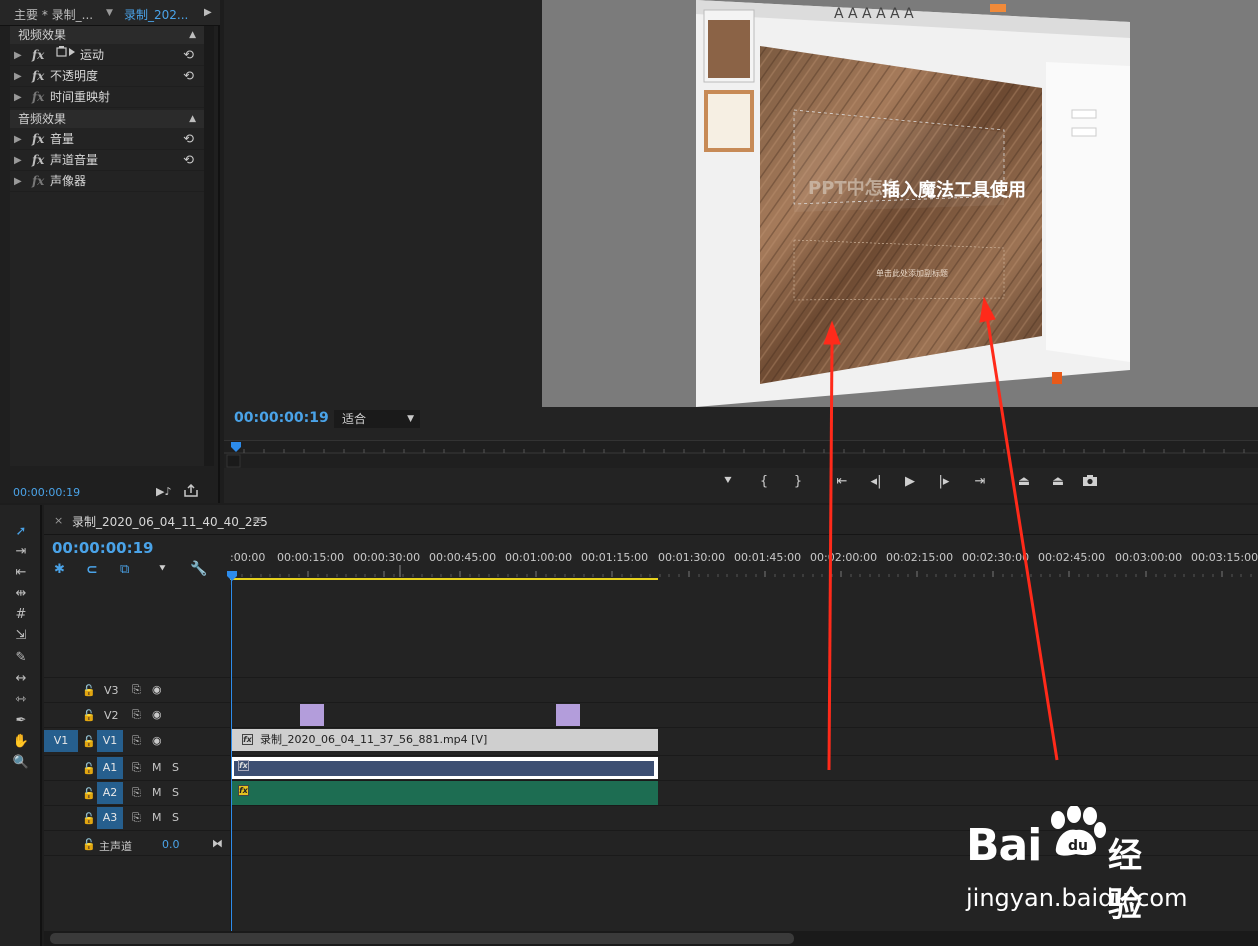 The height and width of the screenshot is (946, 1258). What do you see at coordinates (111, 690) in the screenshot?
I see `track-name: V3` at bounding box center [111, 690].